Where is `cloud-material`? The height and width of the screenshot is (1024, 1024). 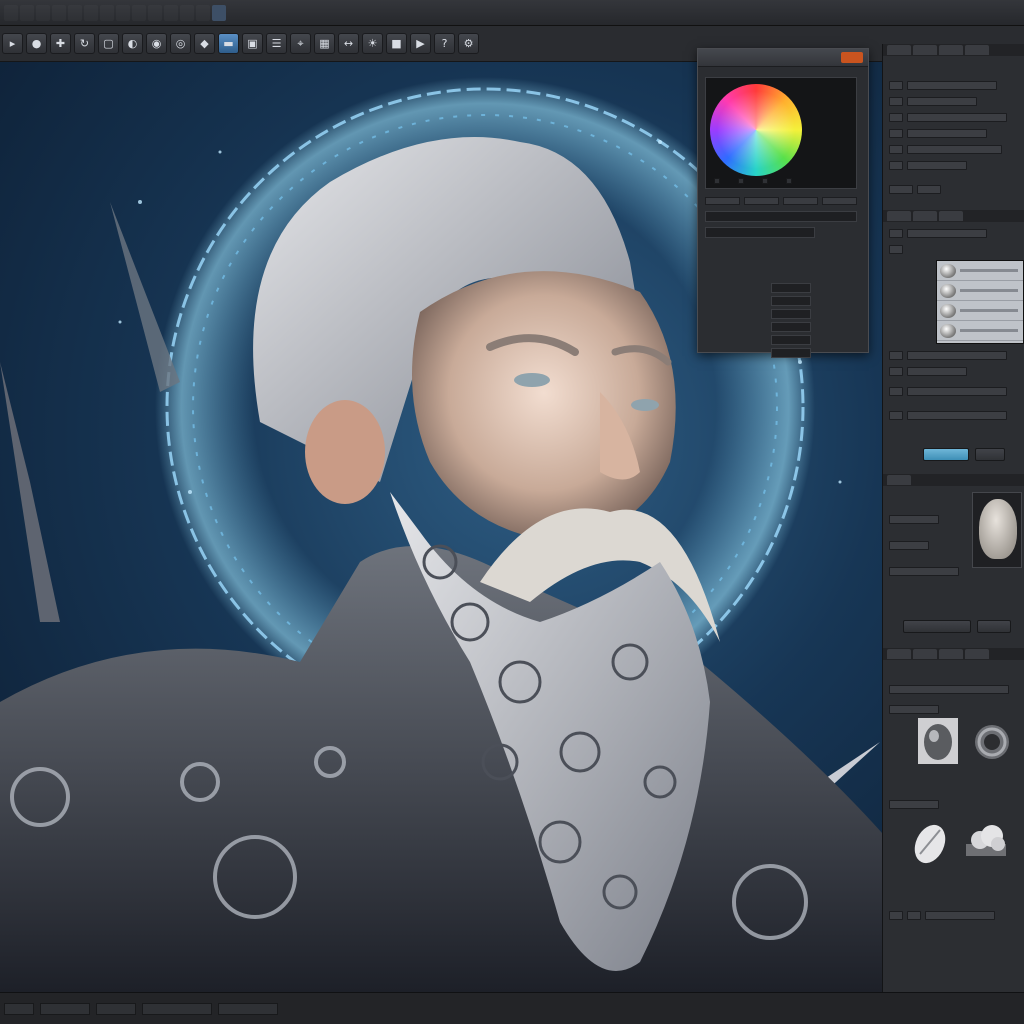 cloud-material is located at coordinates (986, 837).